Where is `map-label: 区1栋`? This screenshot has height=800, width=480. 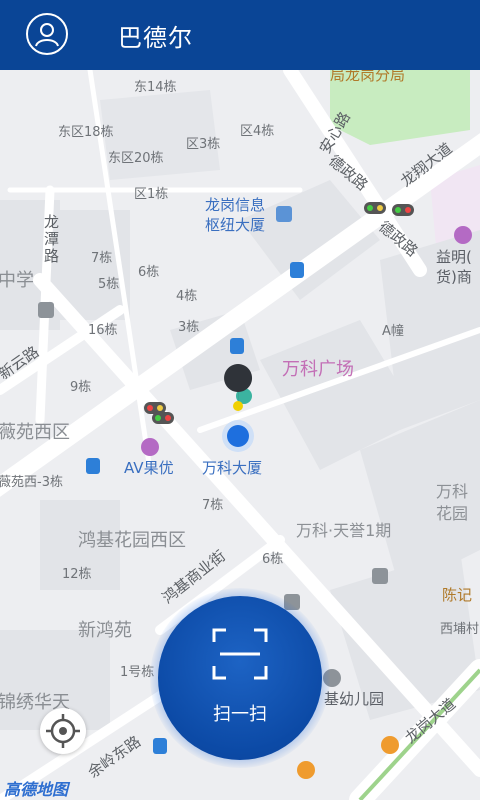
map-label: 区1栋 is located at coordinates (151, 194).